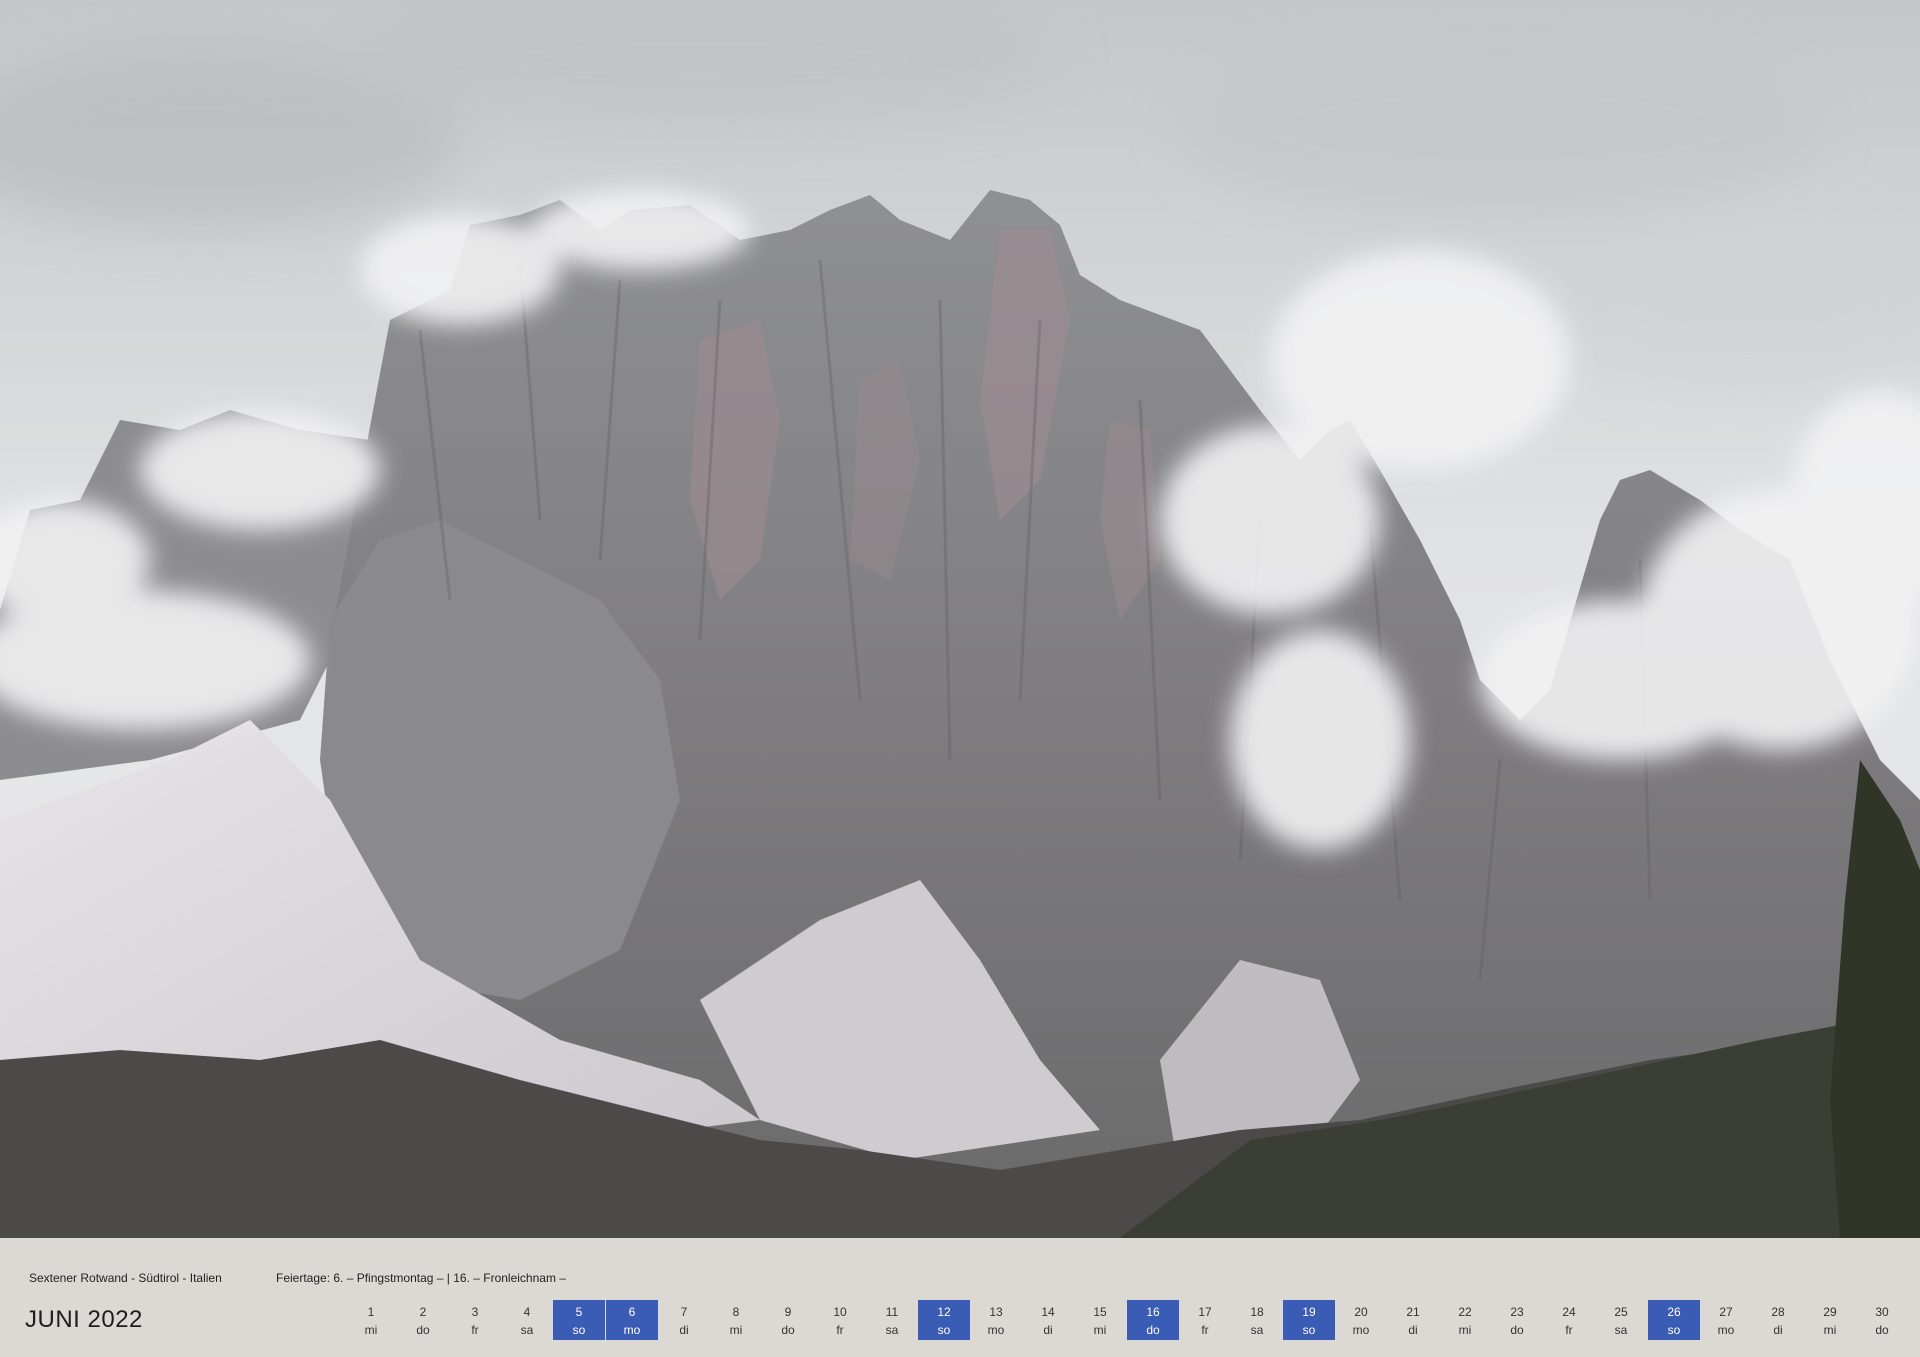 Image resolution: width=1920 pixels, height=1357 pixels. I want to click on day-number: 23, so click(1517, 1312).